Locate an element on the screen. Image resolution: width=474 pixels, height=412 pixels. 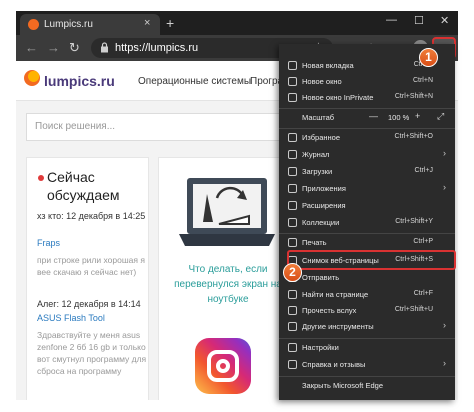
menu-item-collections: Коллекции Ctrl+Shift+Y is located at coordinates (367, 223).